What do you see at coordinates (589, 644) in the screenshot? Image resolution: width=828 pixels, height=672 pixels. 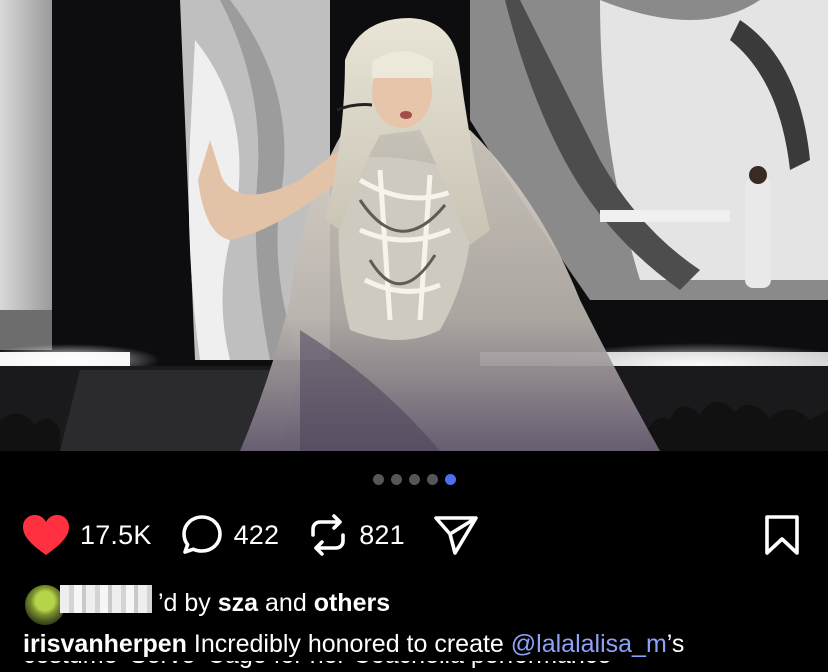 I see `caption-mention: @lalalalisa_m` at bounding box center [589, 644].